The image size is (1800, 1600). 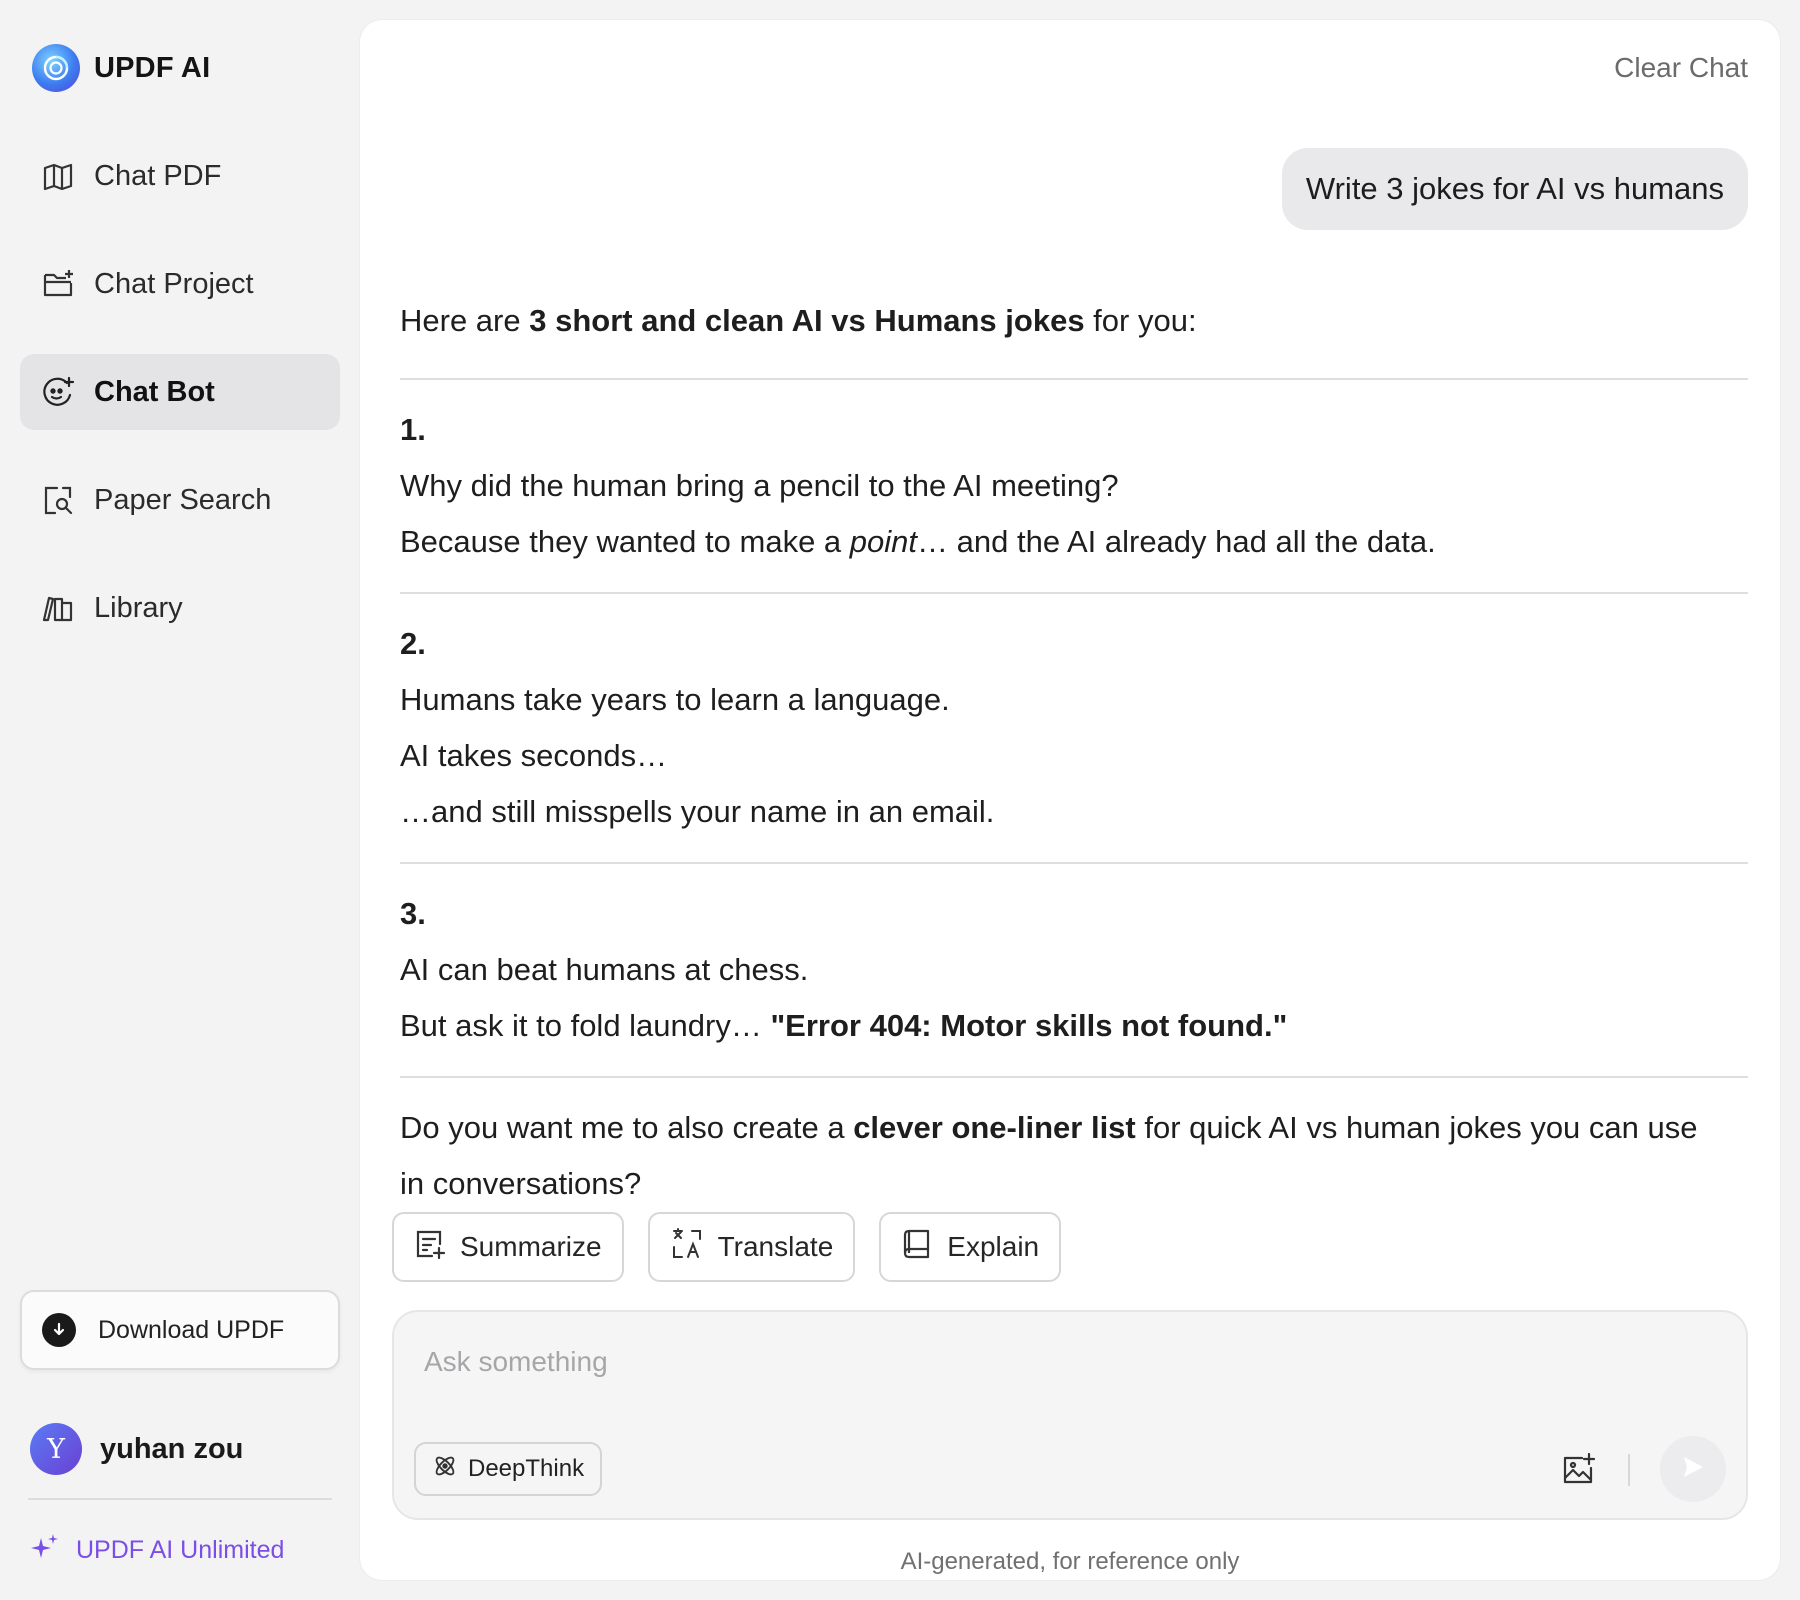 I want to click on deepthink-toggle: DeepThink, so click(x=508, y=1469).